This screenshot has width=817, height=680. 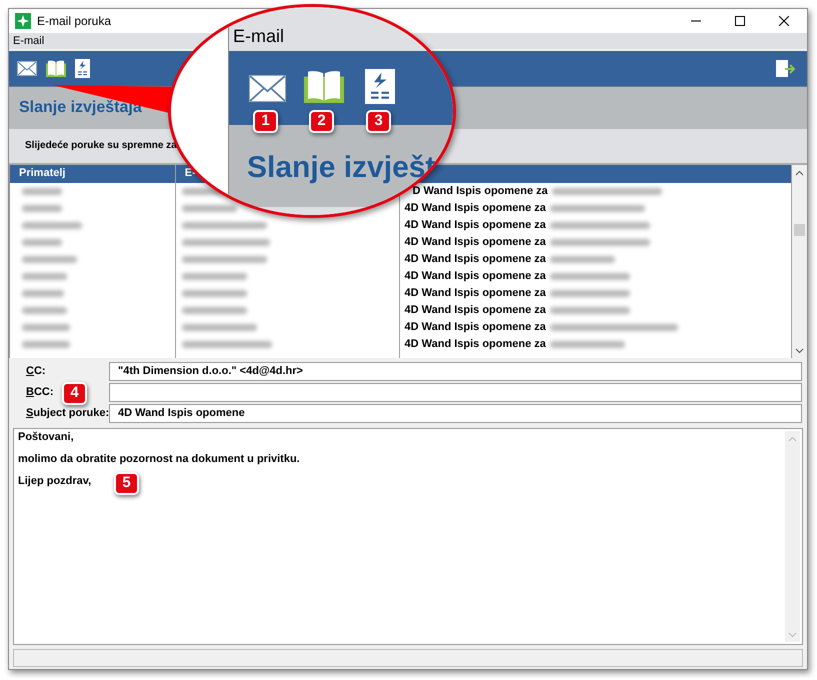 I want to click on number-badge: 1, so click(x=265, y=121).